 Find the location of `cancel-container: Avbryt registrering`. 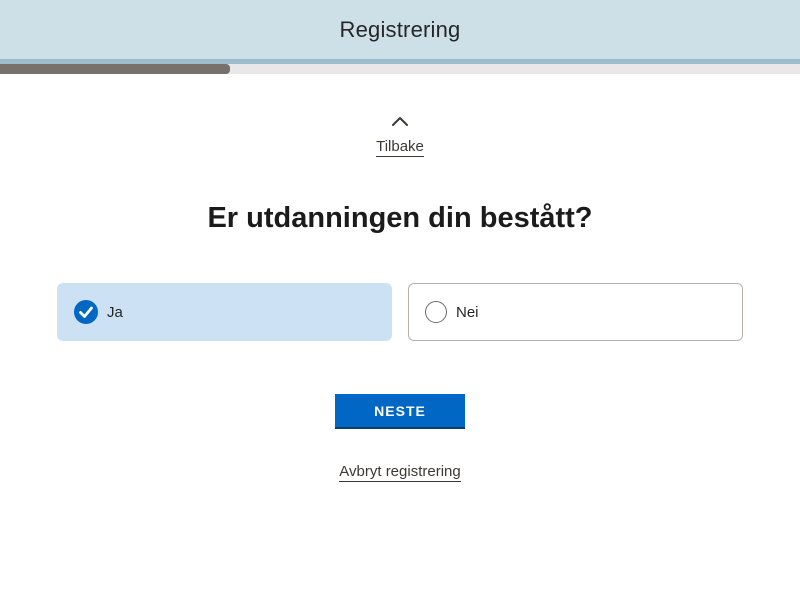

cancel-container: Avbryt registrering is located at coordinates (400, 472).